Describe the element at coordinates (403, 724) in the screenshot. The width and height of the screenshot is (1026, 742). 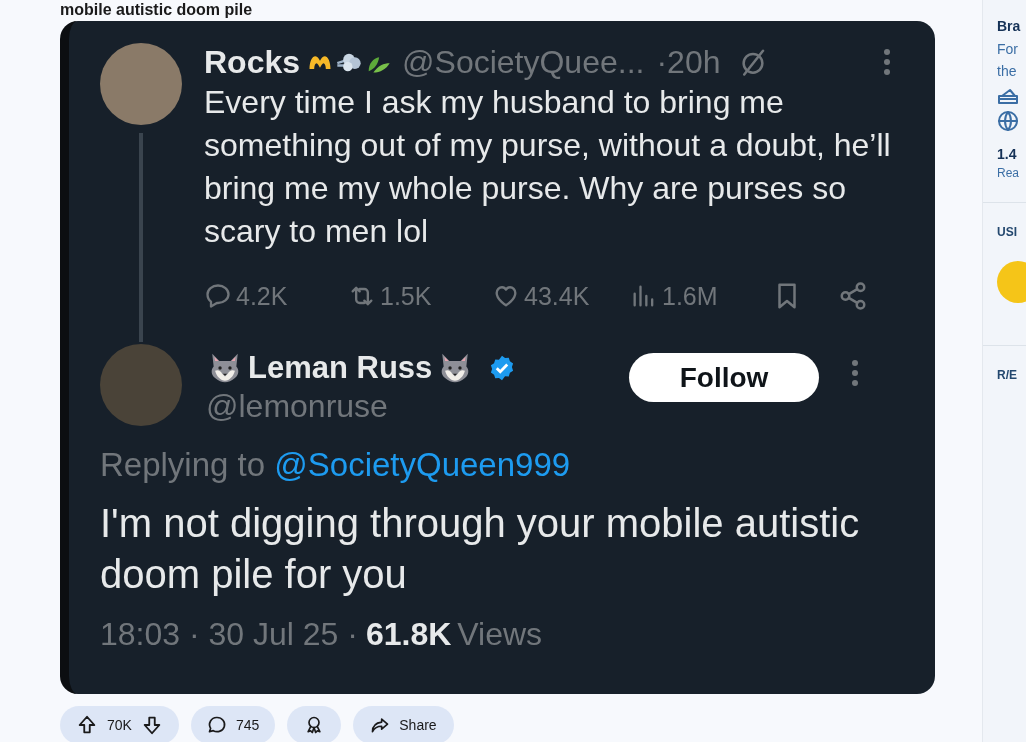
I see `share-button: Share` at that location.